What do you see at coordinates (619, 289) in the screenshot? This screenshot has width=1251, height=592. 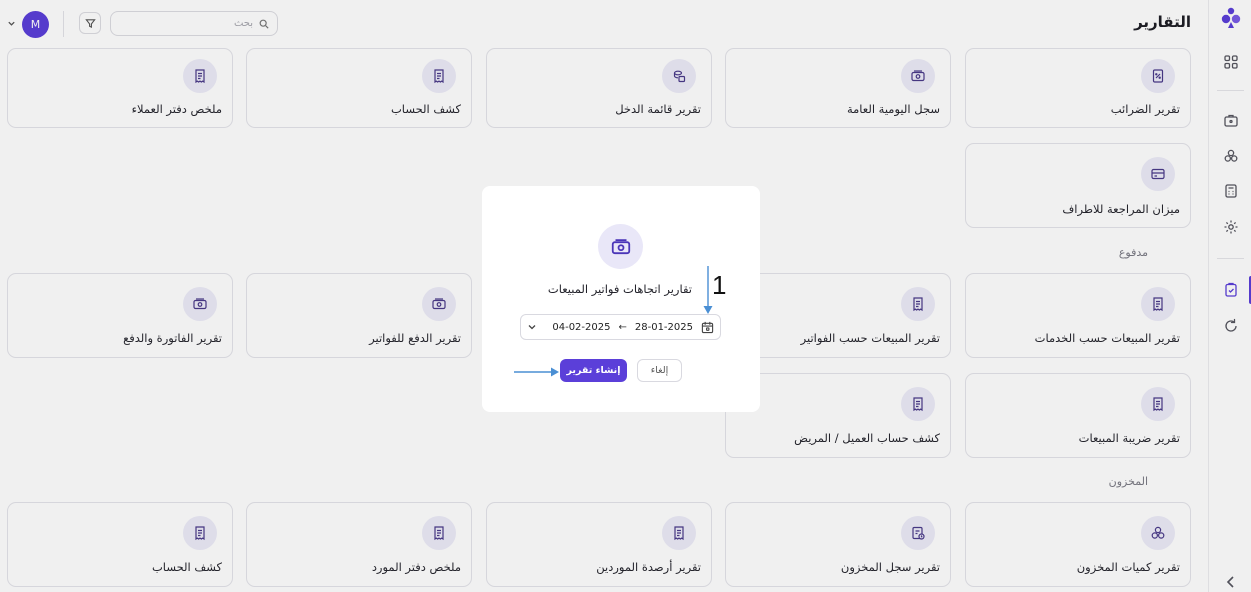 I see `modal-title: تقارير اتجاهات فواتير المبيعات` at bounding box center [619, 289].